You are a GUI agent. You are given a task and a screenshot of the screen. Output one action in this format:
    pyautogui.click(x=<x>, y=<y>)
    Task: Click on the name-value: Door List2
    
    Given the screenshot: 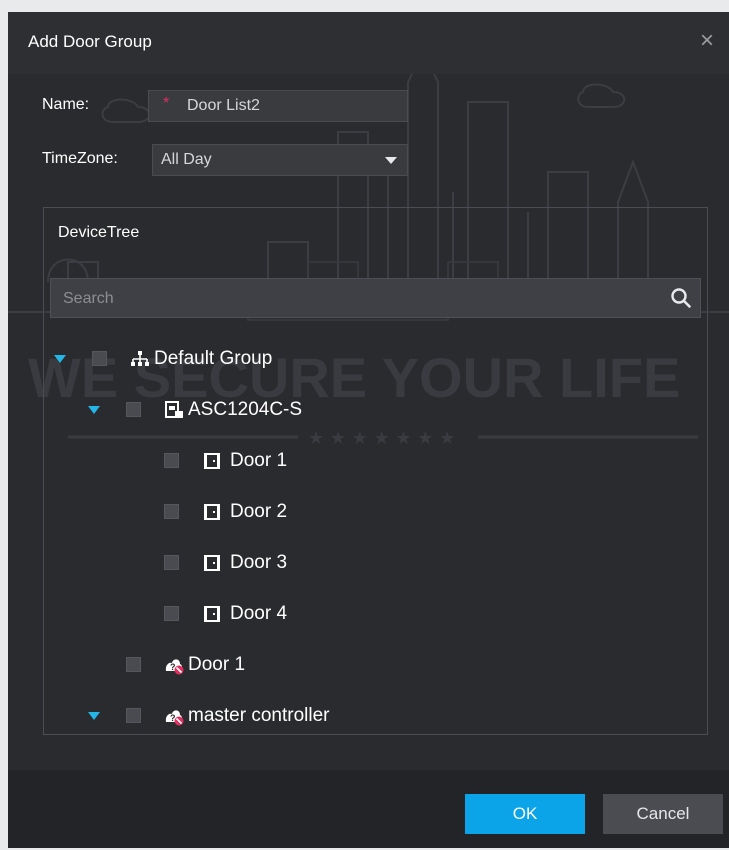 What is the action you would take?
    pyautogui.click(x=223, y=105)
    